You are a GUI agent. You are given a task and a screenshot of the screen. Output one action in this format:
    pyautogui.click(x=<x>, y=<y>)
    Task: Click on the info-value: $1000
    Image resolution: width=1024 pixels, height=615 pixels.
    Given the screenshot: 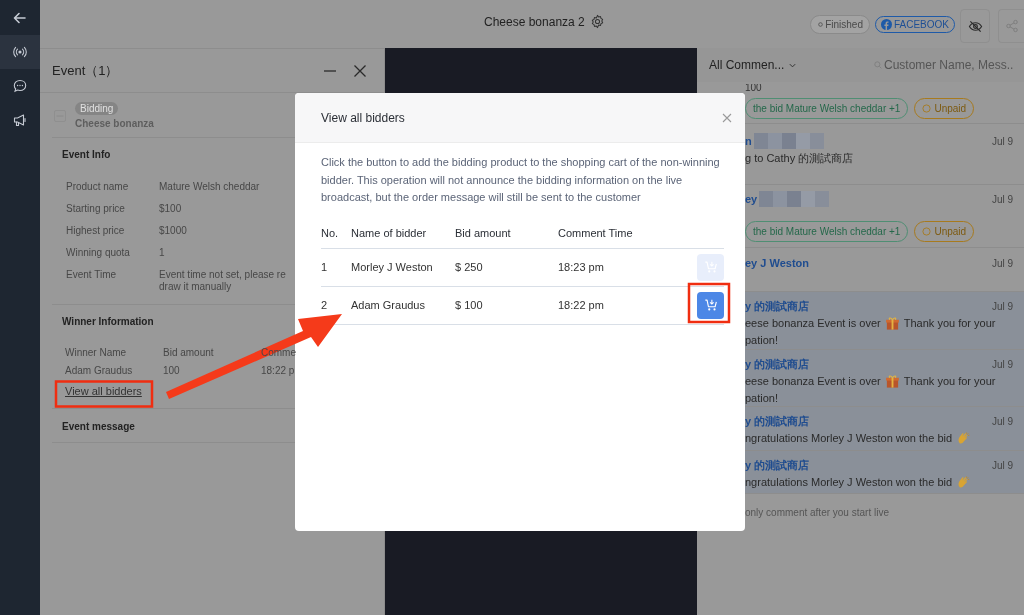 What is the action you would take?
    pyautogui.click(x=173, y=231)
    